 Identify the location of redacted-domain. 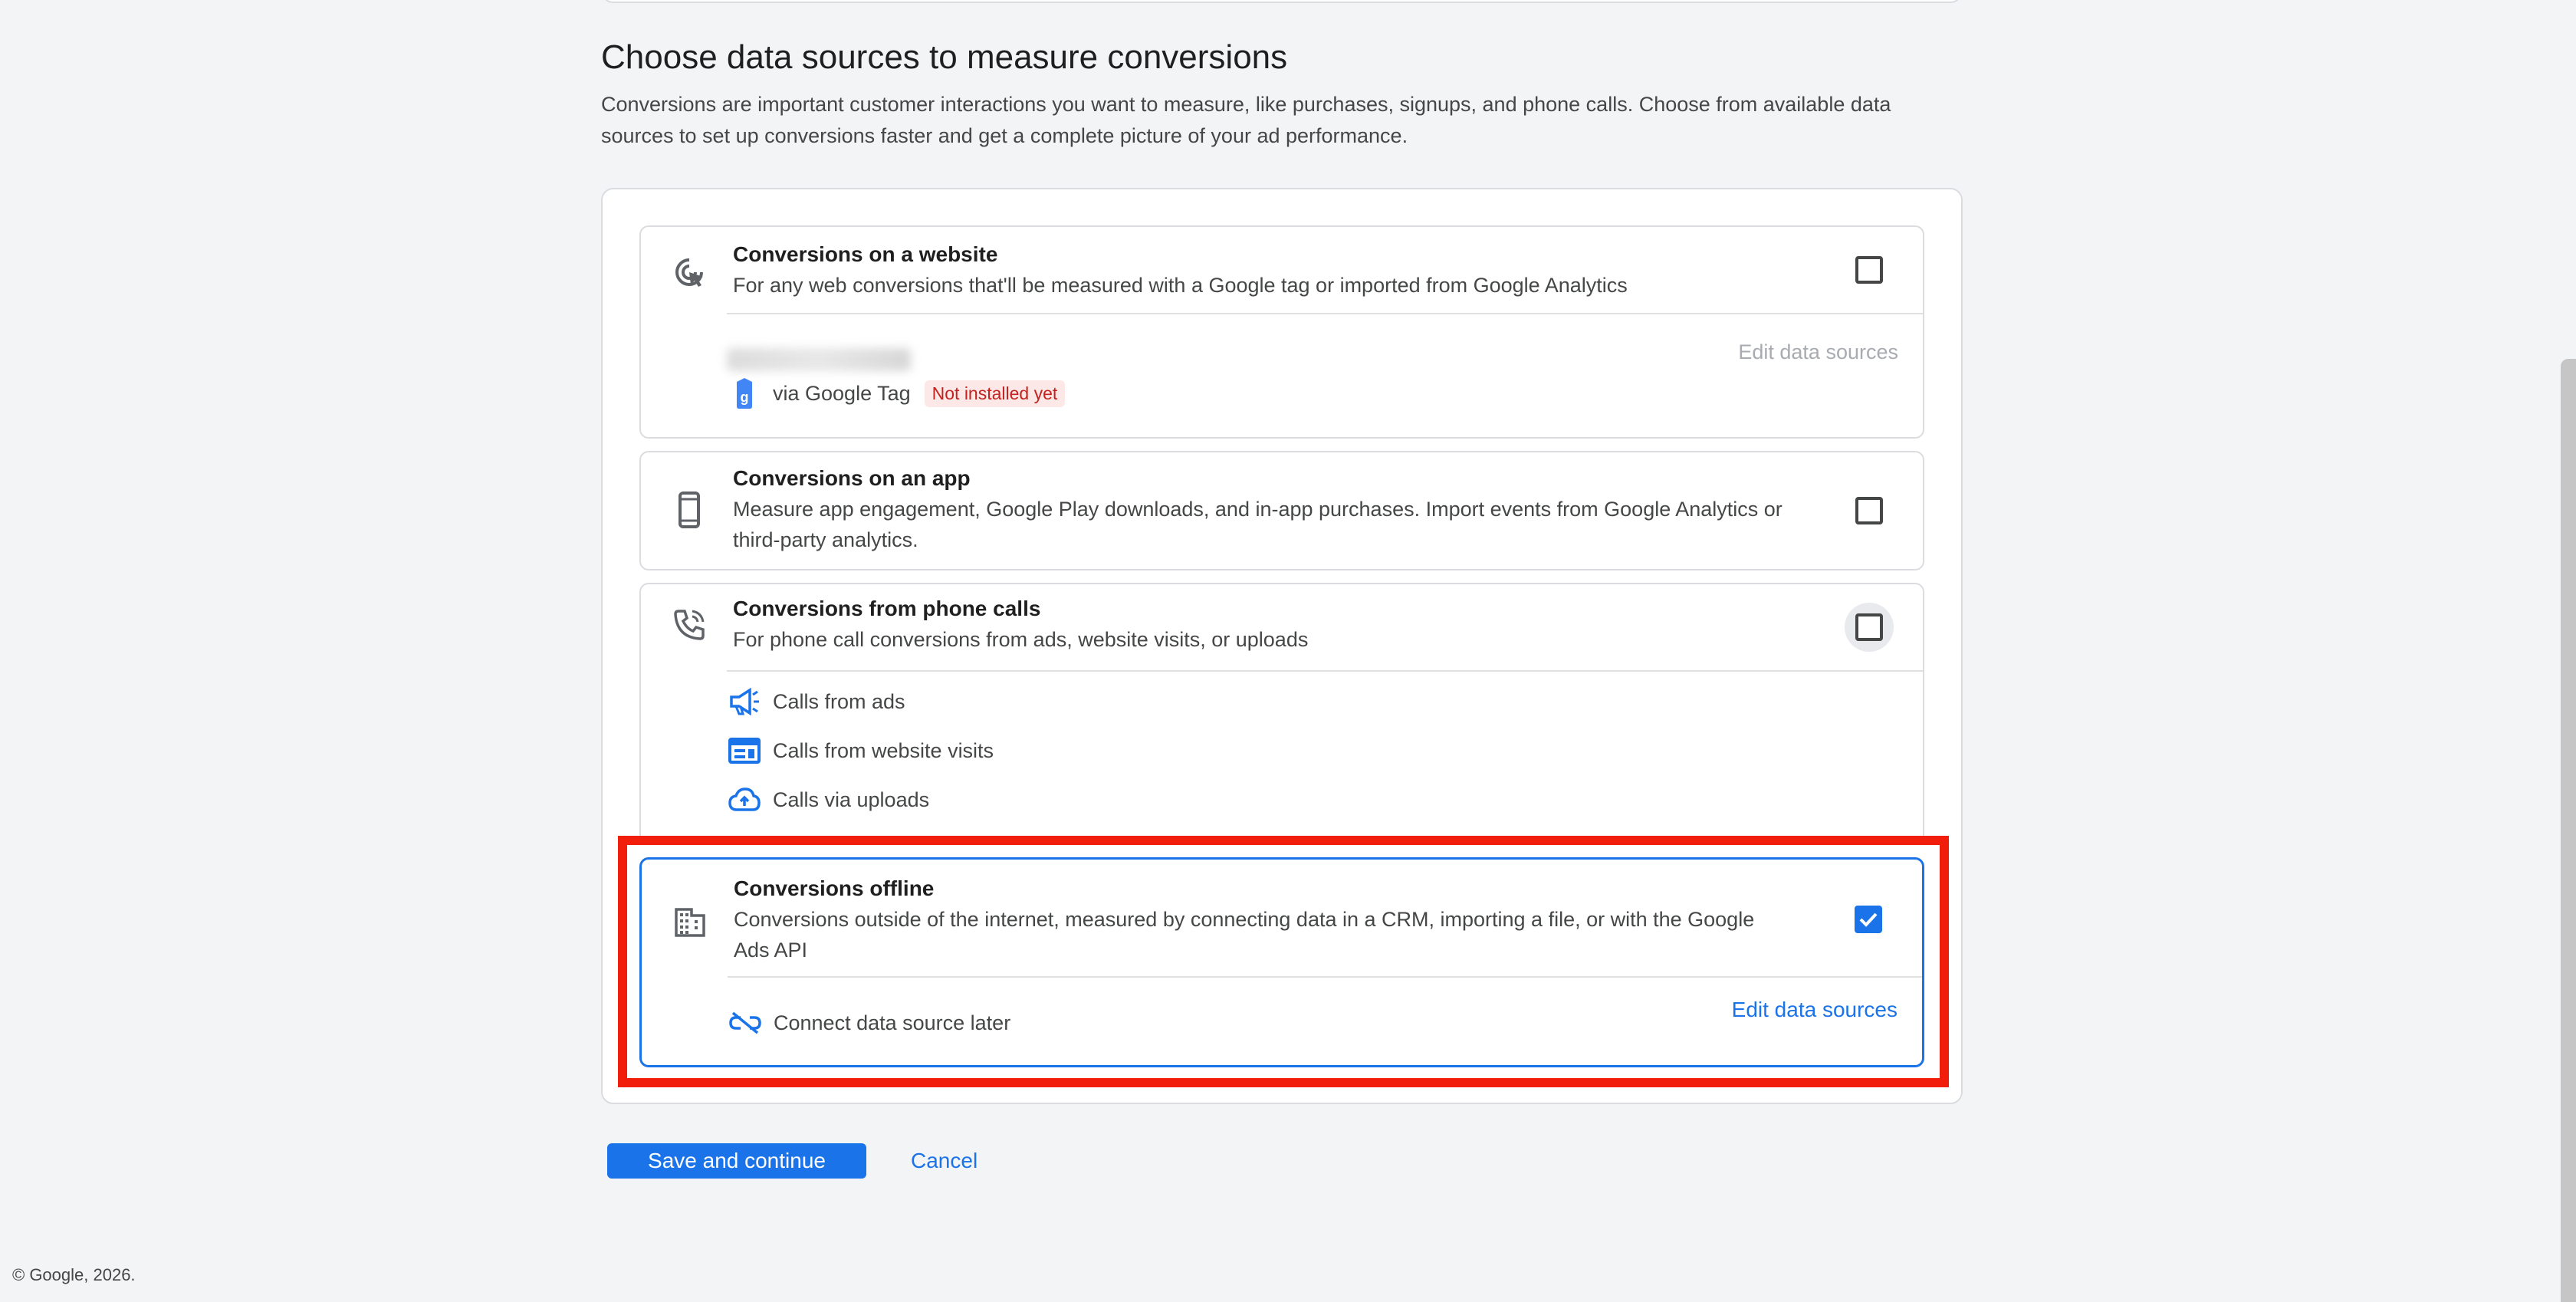
(819, 359).